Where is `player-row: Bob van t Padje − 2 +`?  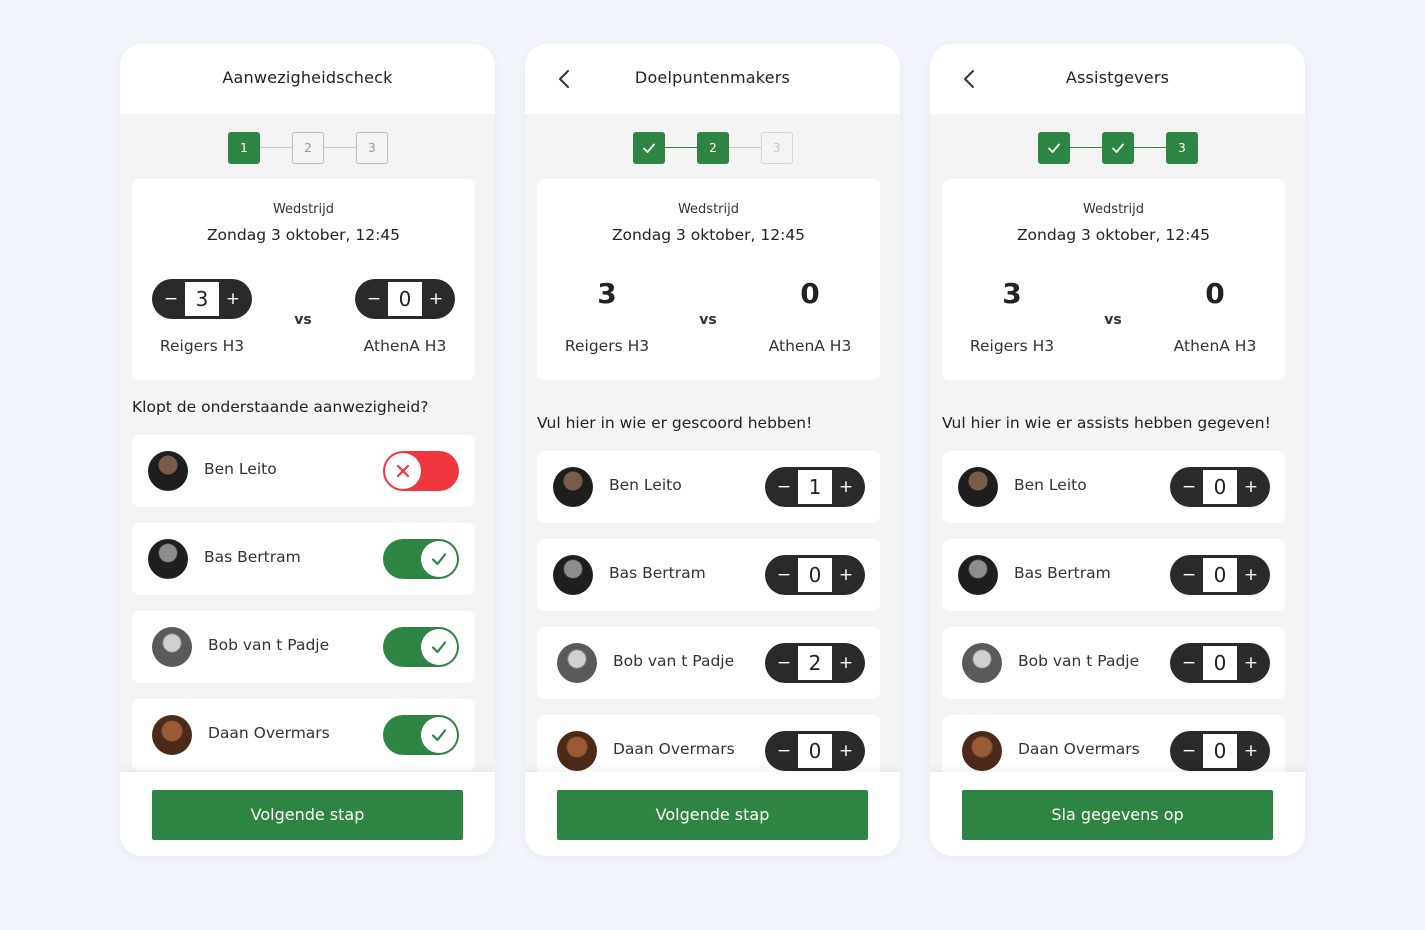
player-row: Bob van t Padje − 2 + is located at coordinates (708, 663).